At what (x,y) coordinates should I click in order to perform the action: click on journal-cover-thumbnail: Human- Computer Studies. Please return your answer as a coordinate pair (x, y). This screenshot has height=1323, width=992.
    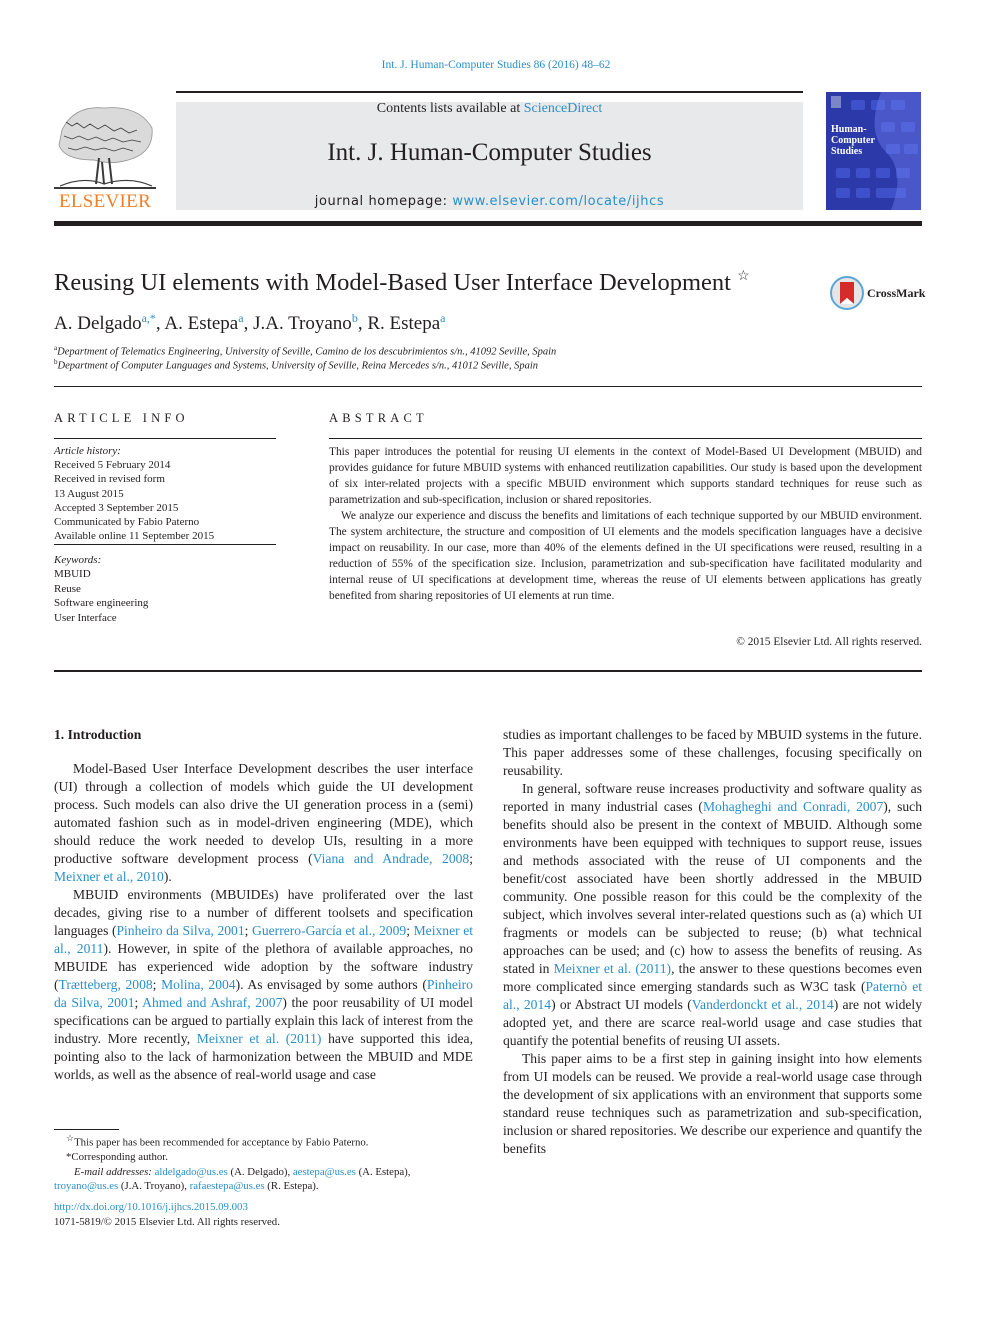
    Looking at the image, I should click on (873, 151).